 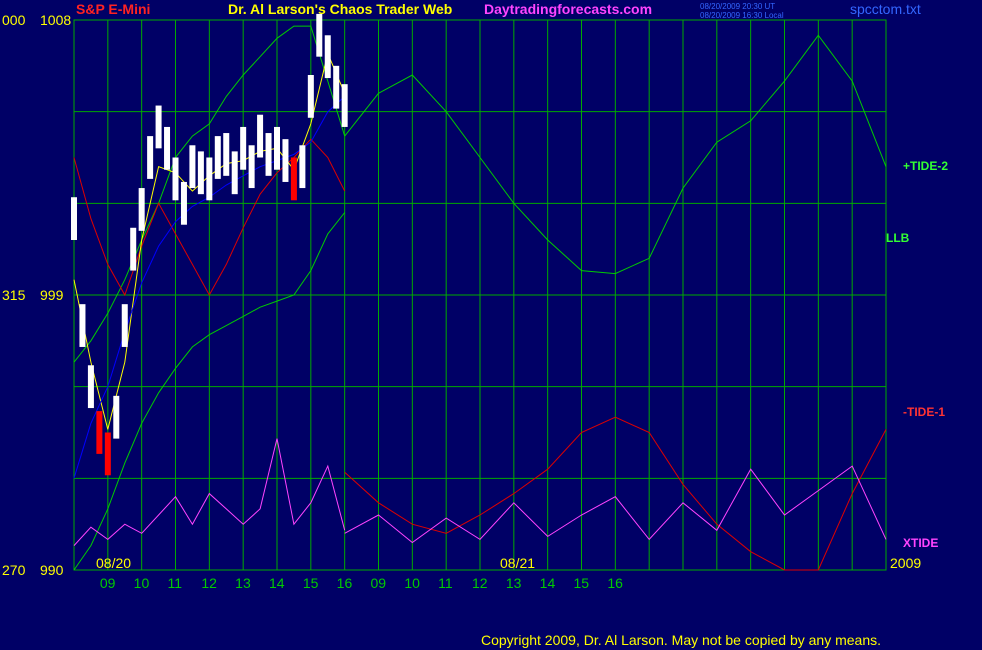 What do you see at coordinates (568, 9) in the screenshot?
I see `site-name: Daytradingforecasts.com` at bounding box center [568, 9].